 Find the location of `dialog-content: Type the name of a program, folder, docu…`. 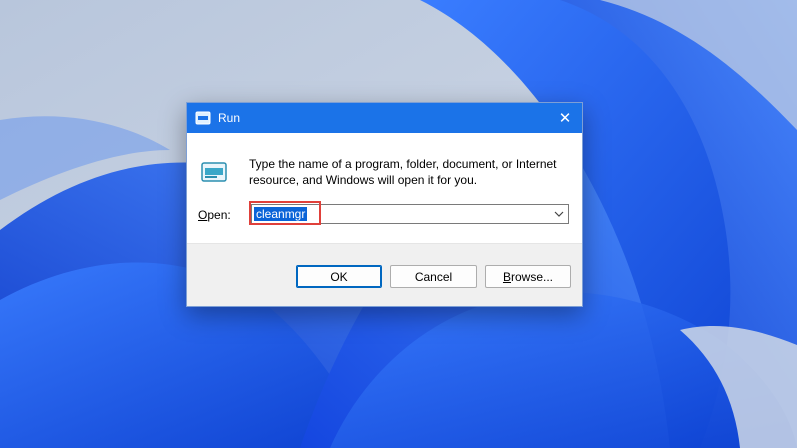

dialog-content: Type the name of a program, folder, docu… is located at coordinates (384, 188).